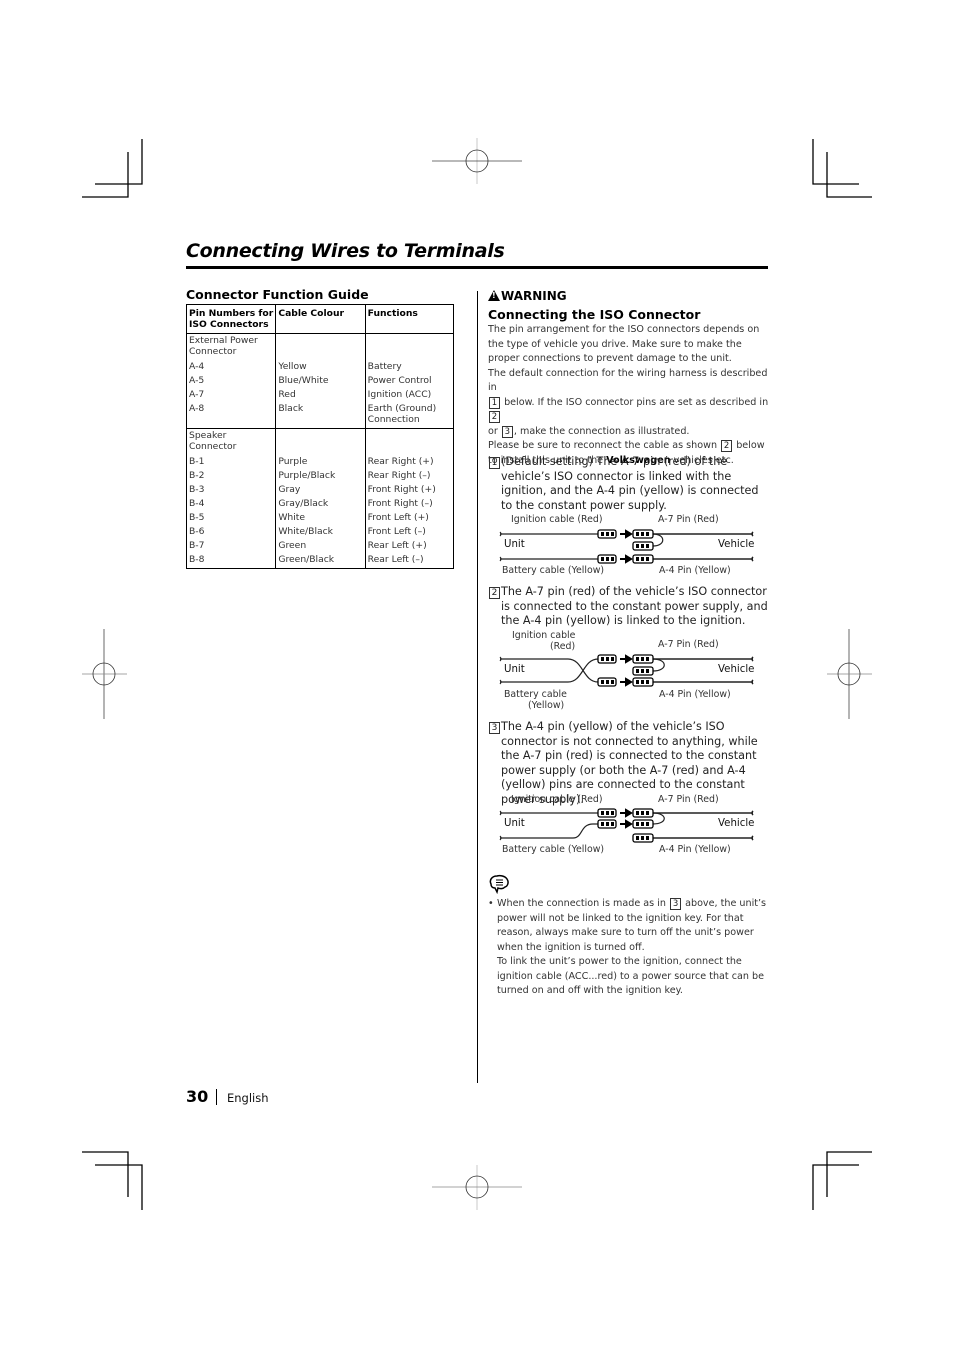  Describe the element at coordinates (104, 674) in the screenshot. I see `registration-mark-left` at that location.